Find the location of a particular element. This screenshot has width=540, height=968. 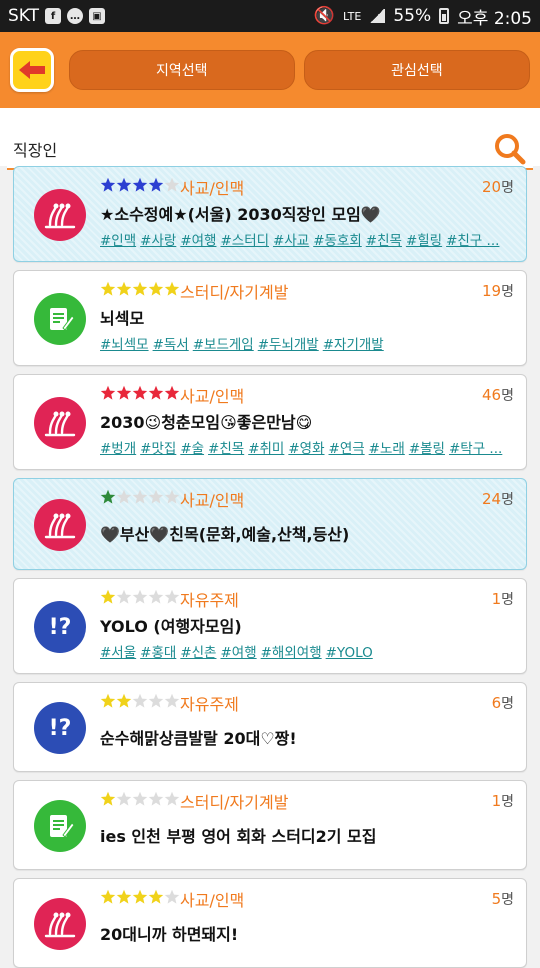

member-count-number: 5 is located at coordinates (496, 899).